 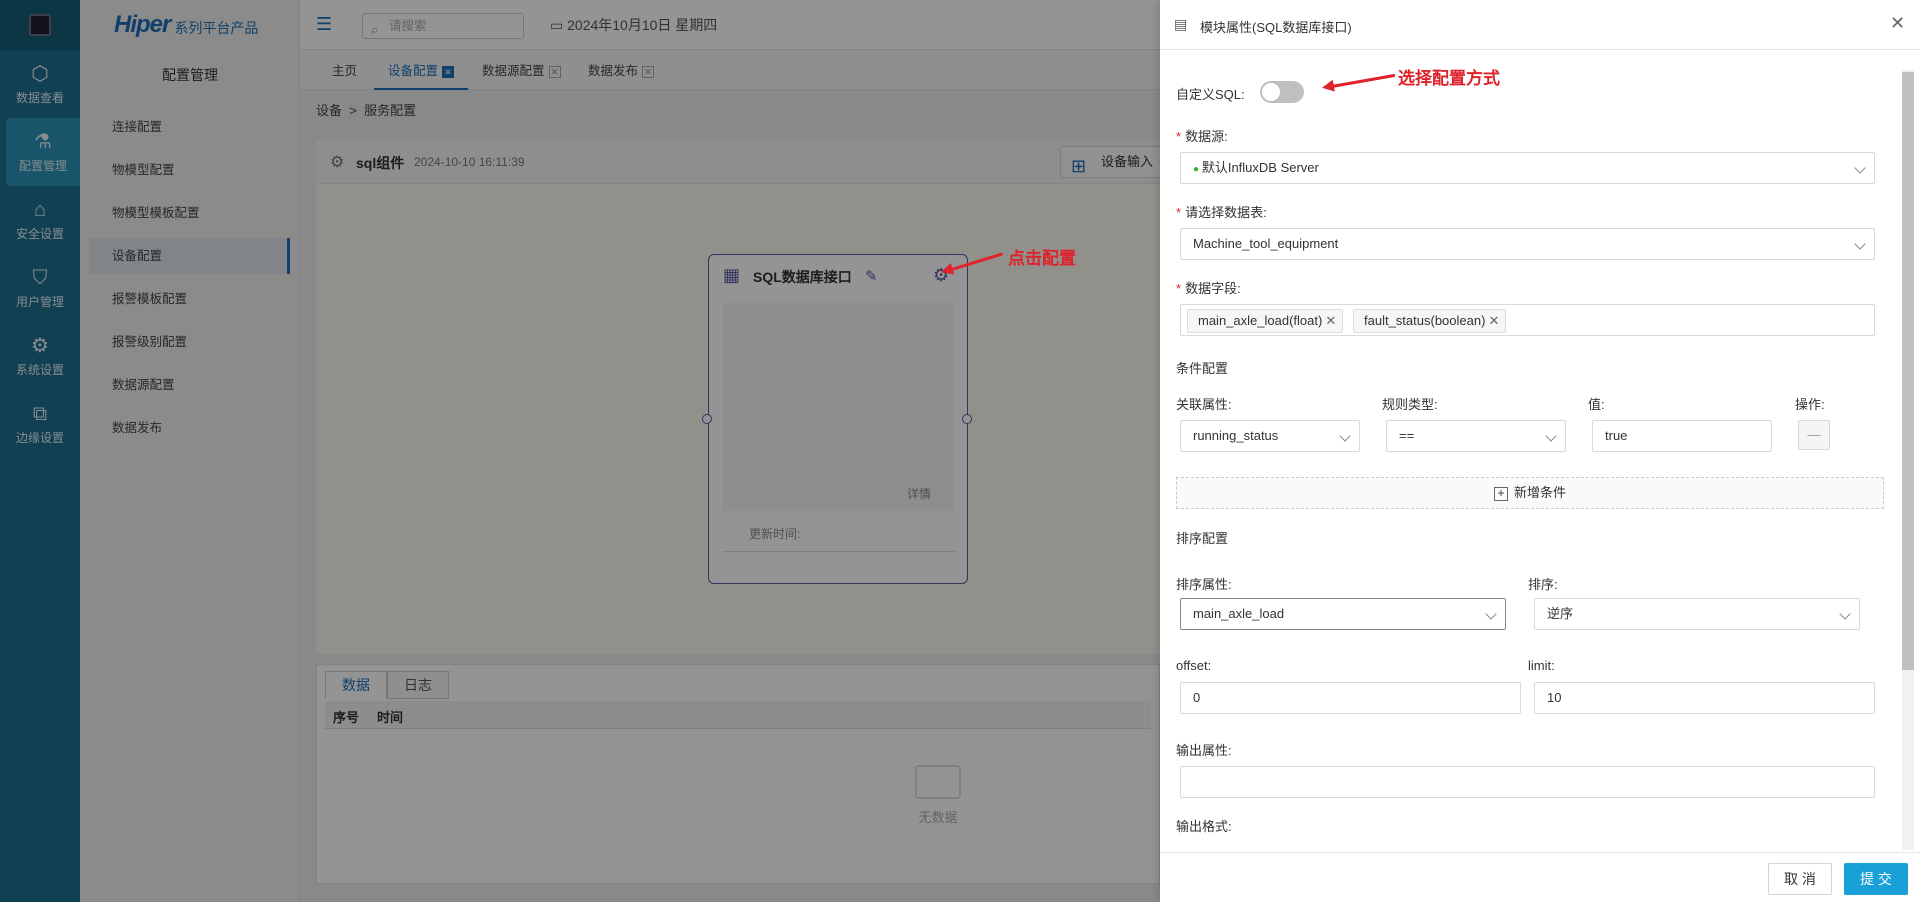 I want to click on tag-label: main_axle_load(float), so click(x=1260, y=320).